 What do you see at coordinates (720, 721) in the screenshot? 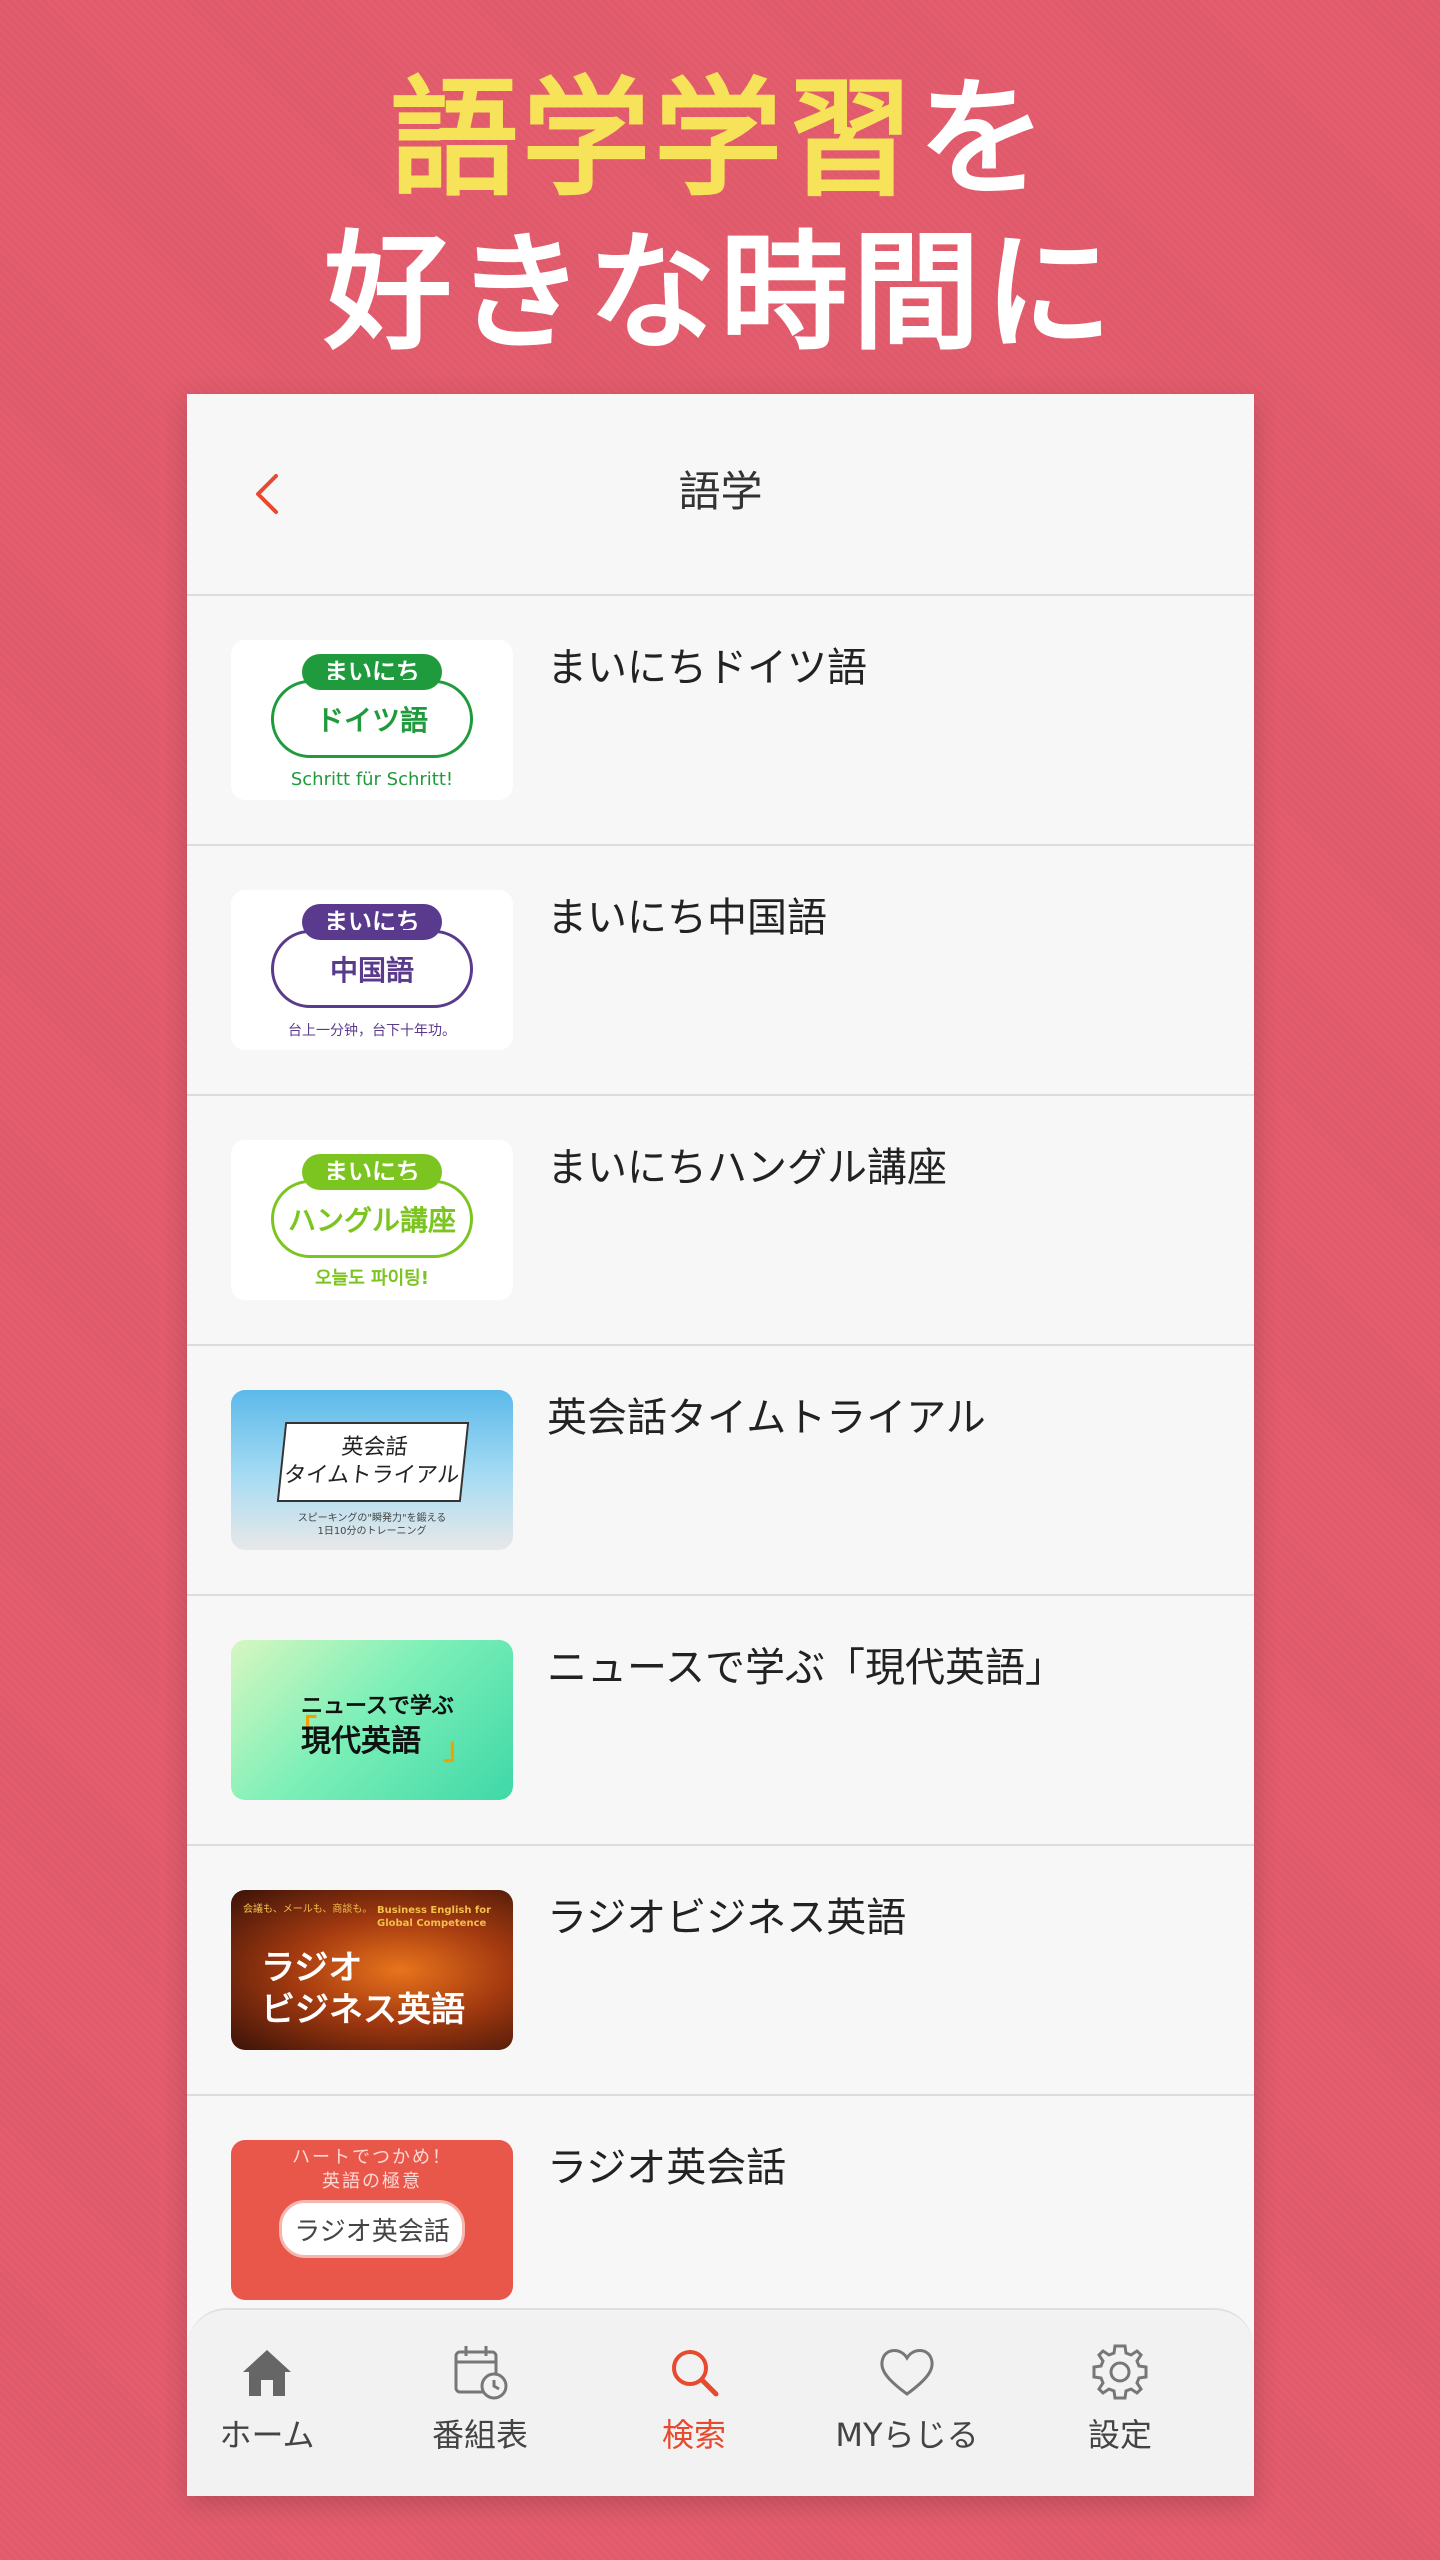
I see `program-row-german: まいにち ドイツ語 Schritt für Schritt! まいにちドイツ語` at bounding box center [720, 721].